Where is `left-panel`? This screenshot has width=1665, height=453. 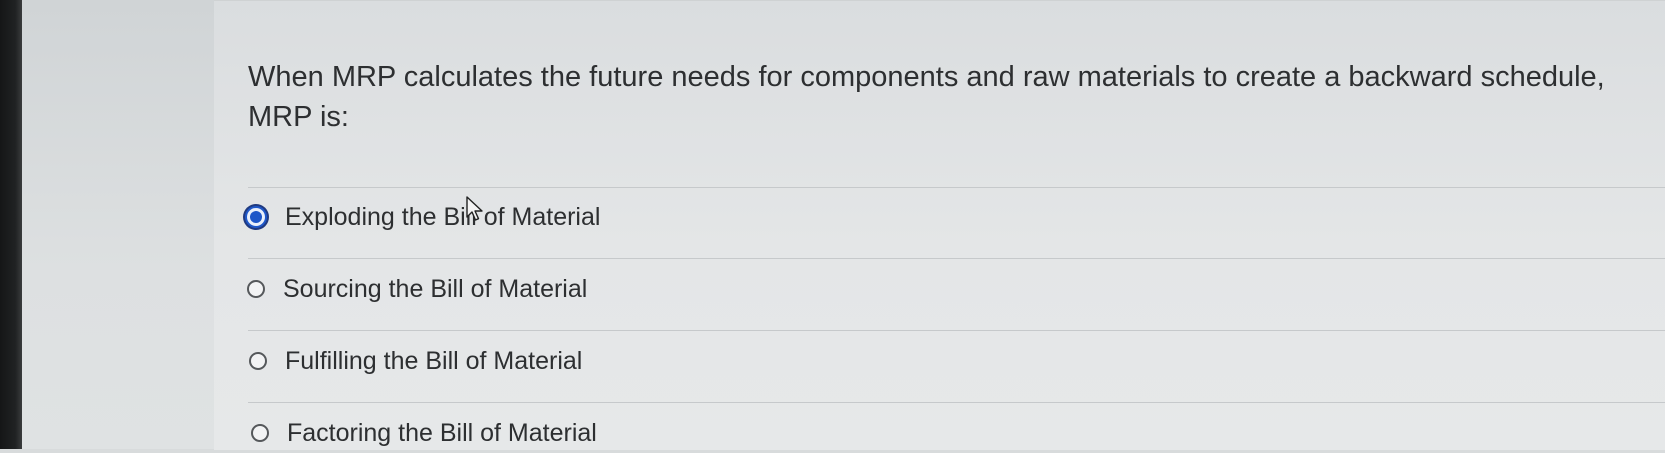 left-panel is located at coordinates (118, 224).